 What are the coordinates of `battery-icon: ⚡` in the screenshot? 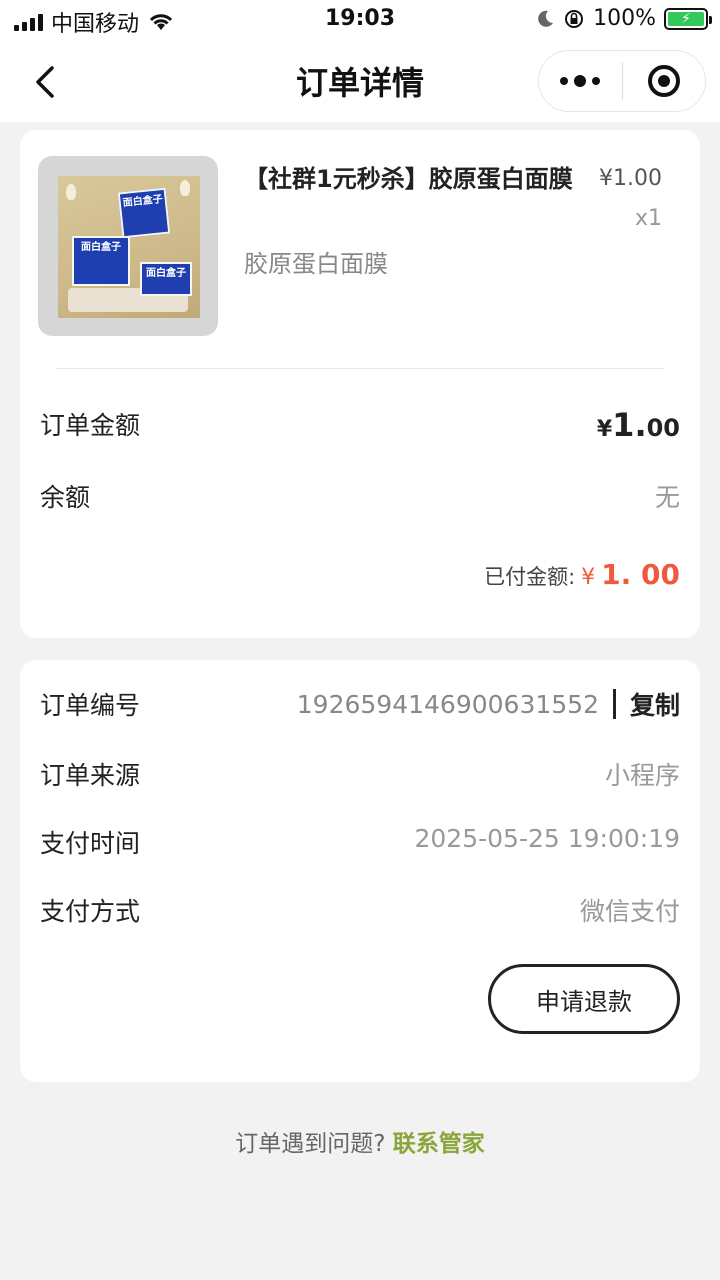 It's located at (688, 18).